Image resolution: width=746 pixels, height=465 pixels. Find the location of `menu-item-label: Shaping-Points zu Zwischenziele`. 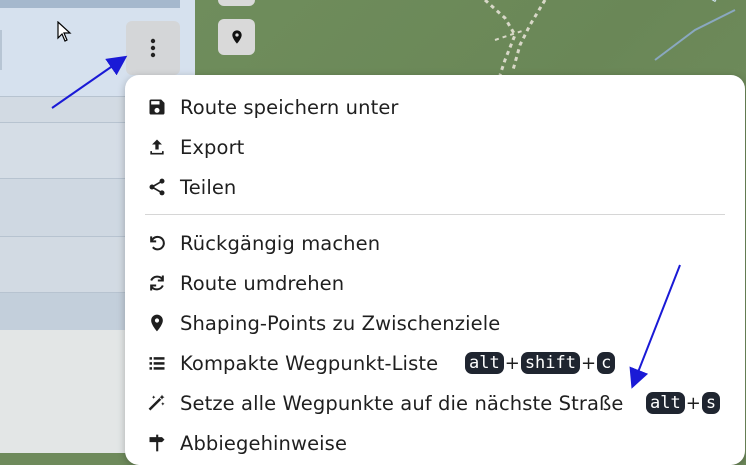

menu-item-label: Shaping-Points zu Zwischenziele is located at coordinates (340, 323).